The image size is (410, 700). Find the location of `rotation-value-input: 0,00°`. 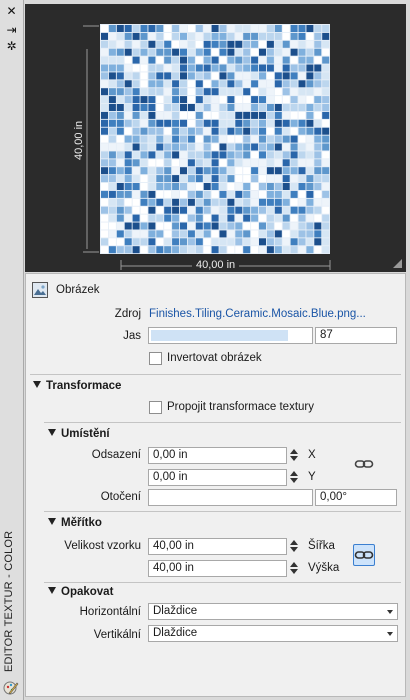

rotation-value-input: 0,00° is located at coordinates (356, 497).